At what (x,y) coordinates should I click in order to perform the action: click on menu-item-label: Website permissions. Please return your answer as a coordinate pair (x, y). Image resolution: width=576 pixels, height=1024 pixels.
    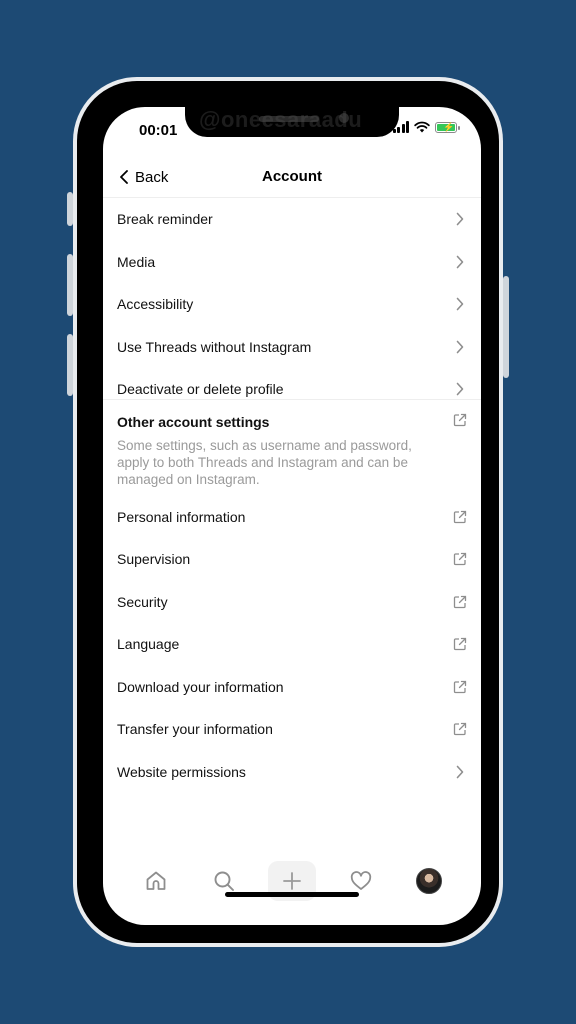
    Looking at the image, I should click on (181, 772).